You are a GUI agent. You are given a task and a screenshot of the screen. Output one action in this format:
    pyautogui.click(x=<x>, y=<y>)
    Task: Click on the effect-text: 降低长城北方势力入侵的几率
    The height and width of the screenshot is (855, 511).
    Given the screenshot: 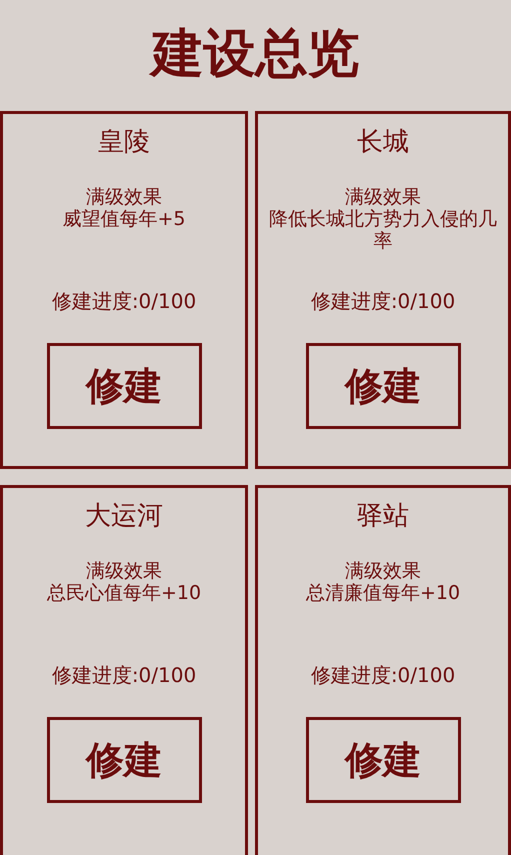 What is the action you would take?
    pyautogui.click(x=383, y=230)
    